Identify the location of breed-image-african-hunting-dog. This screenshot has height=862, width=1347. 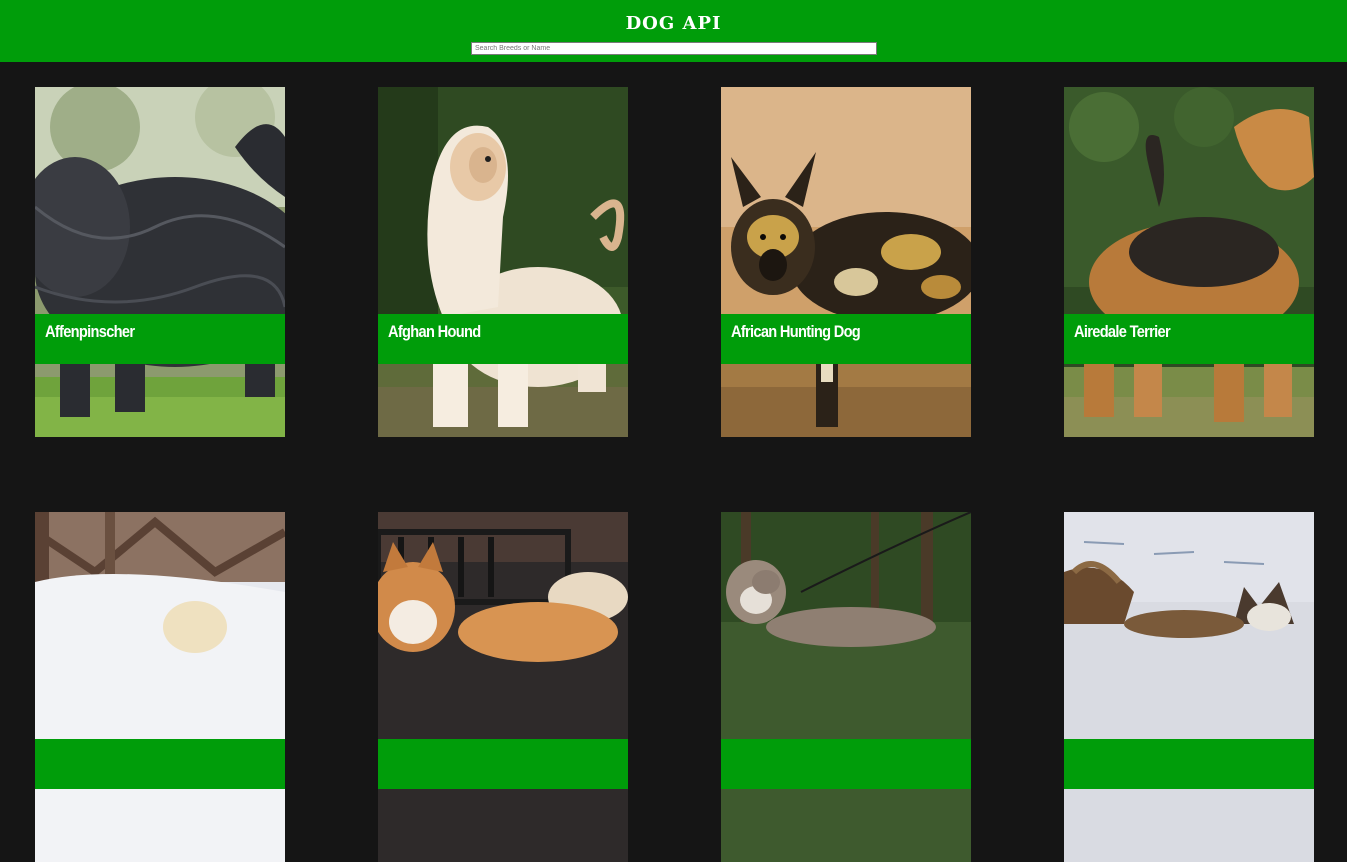
(846, 262).